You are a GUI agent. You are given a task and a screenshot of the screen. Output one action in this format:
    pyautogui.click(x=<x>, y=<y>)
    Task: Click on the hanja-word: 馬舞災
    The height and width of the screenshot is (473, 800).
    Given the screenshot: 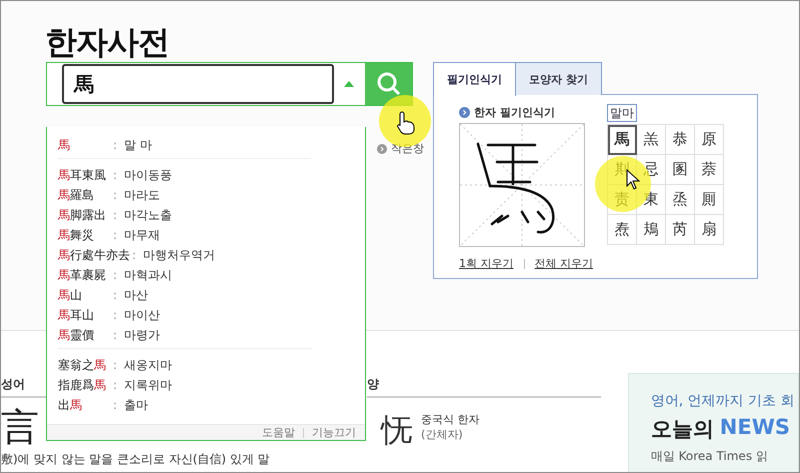 What is the action you would take?
    pyautogui.click(x=84, y=235)
    